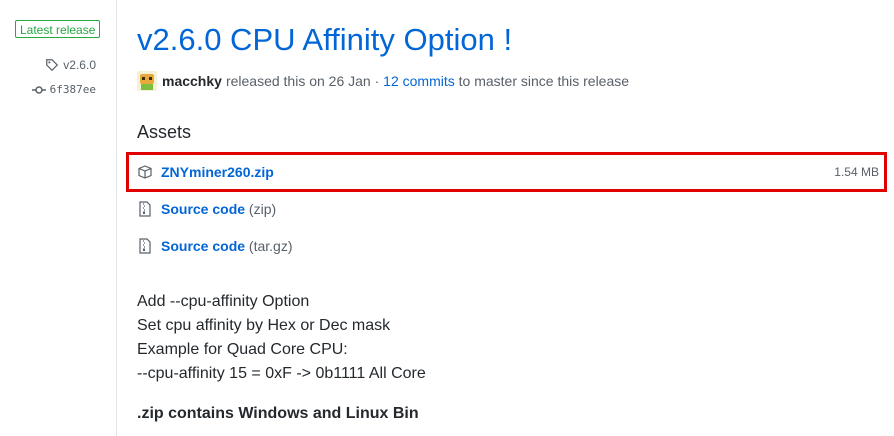 This screenshot has height=436, width=894. What do you see at coordinates (72, 89) in the screenshot?
I see `commit-sha: 6f387ee` at bounding box center [72, 89].